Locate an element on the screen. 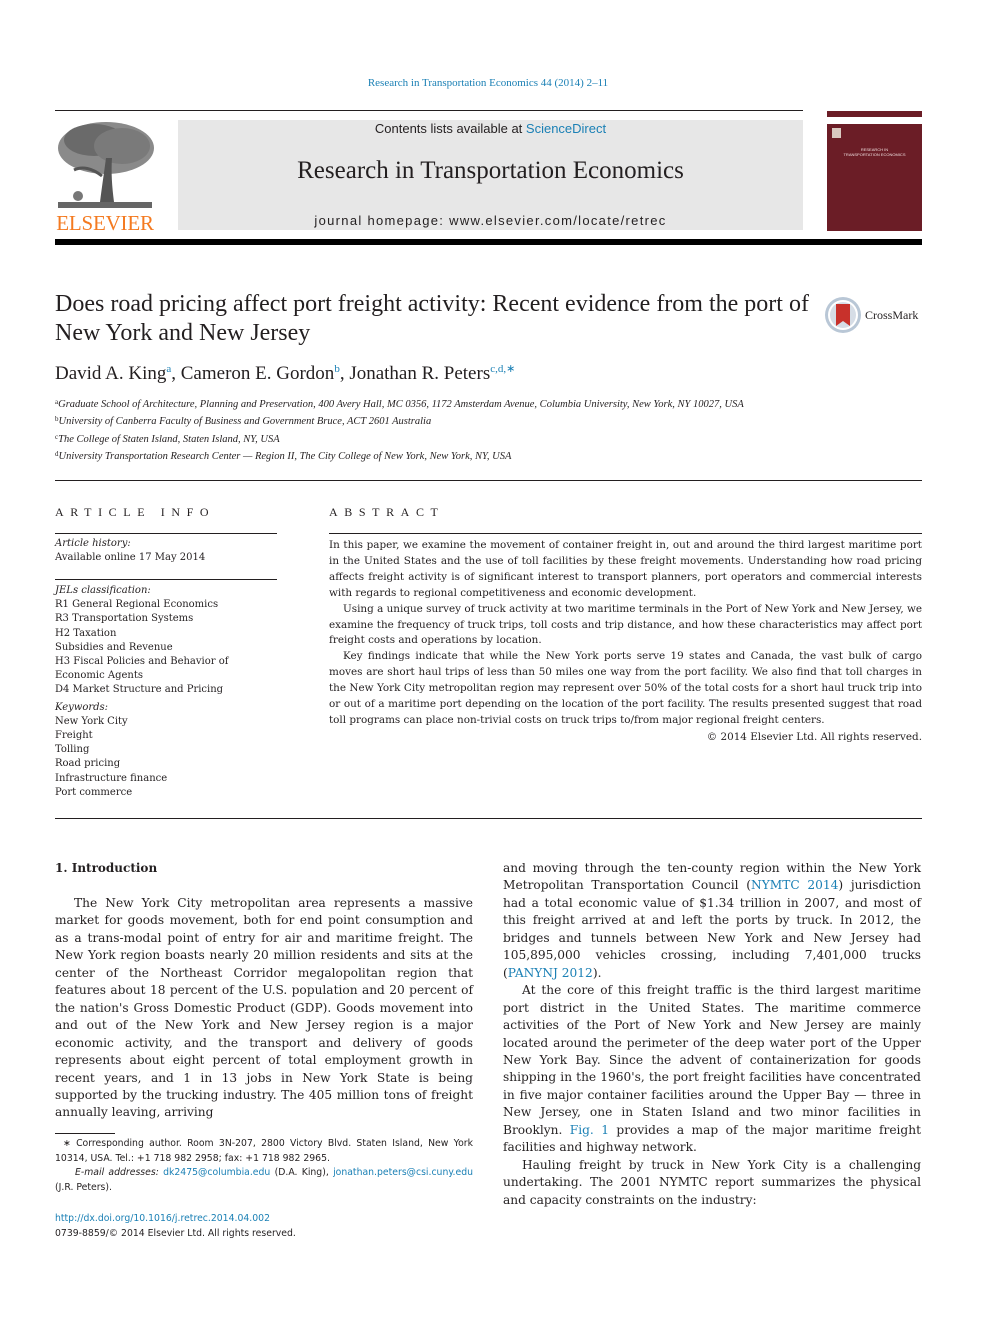  sciencedirect-link: ScienceDirect is located at coordinates (566, 128).